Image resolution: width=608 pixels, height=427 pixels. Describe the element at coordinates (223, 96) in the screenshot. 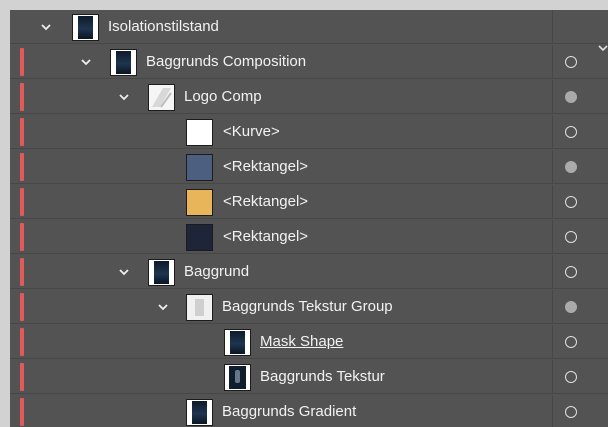

I see `layer-name: Logo Comp` at that location.